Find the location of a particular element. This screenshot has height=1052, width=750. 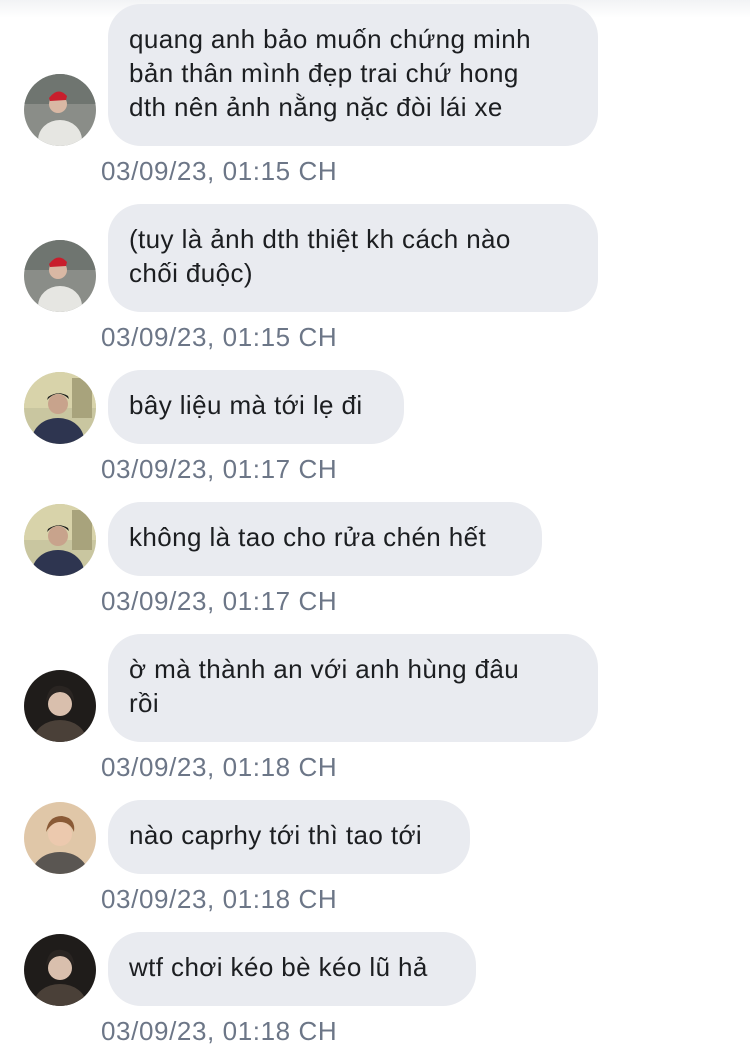

message-text-line: bây liệu mà tới lẹ đi is located at coordinates (246, 405).